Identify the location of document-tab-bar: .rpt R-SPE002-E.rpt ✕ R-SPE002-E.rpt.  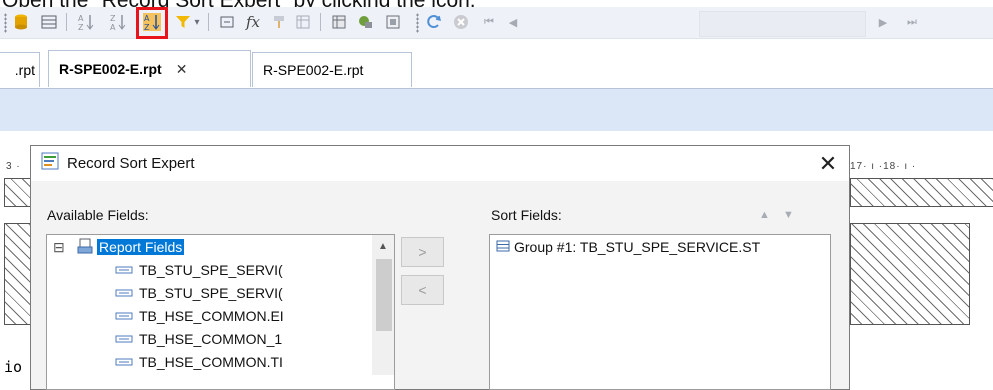
(496, 68).